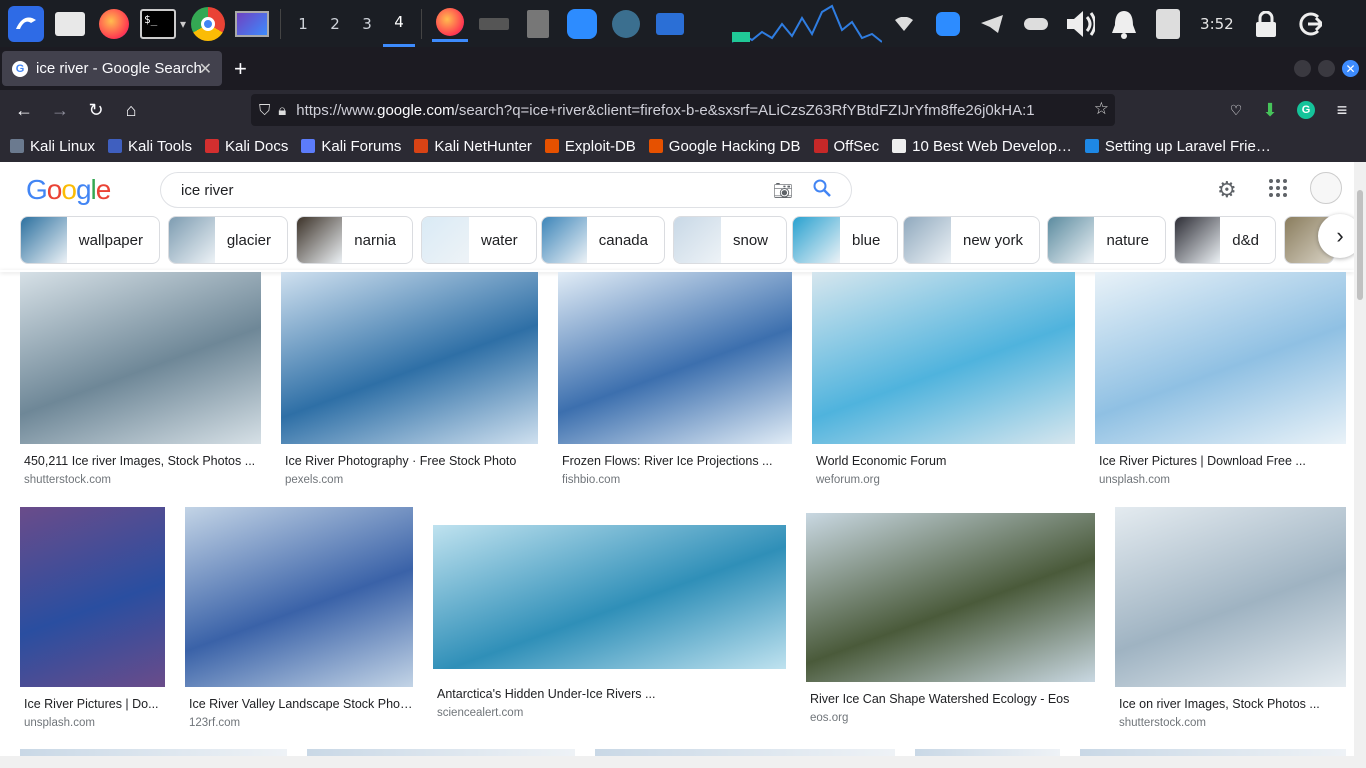  Describe the element at coordinates (1306, 110) in the screenshot. I see `grammarly-icon: G` at that location.